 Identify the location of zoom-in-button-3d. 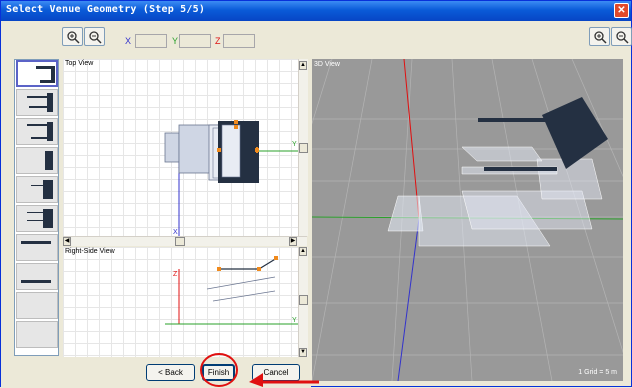
(599, 36).